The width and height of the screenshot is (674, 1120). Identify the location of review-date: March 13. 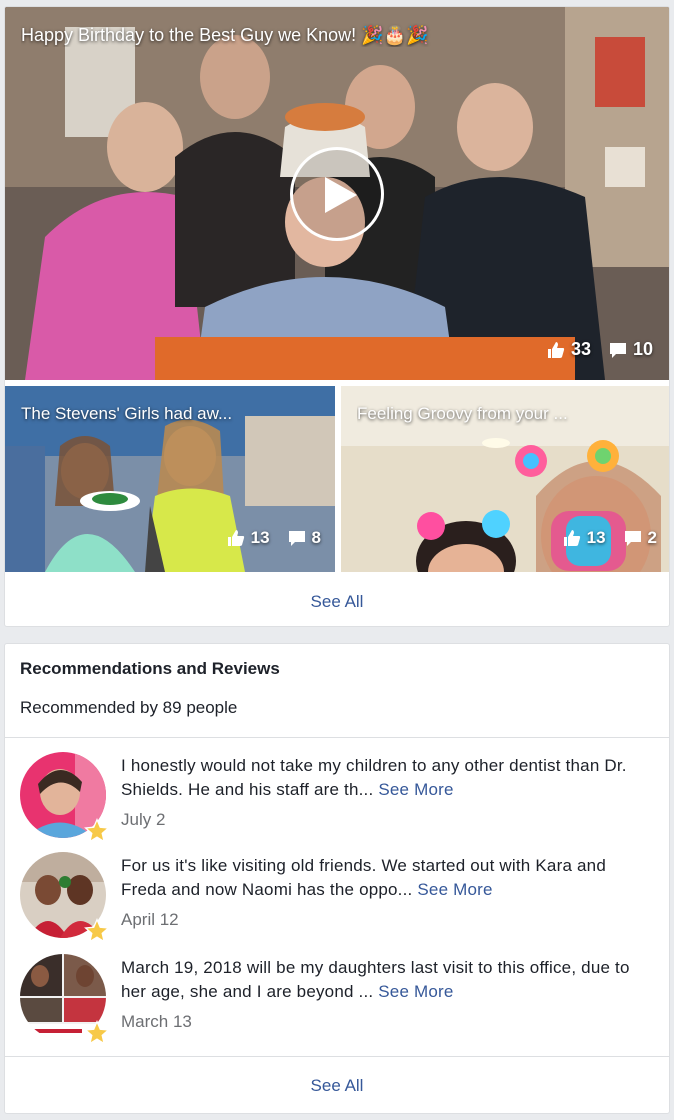
(156, 1021).